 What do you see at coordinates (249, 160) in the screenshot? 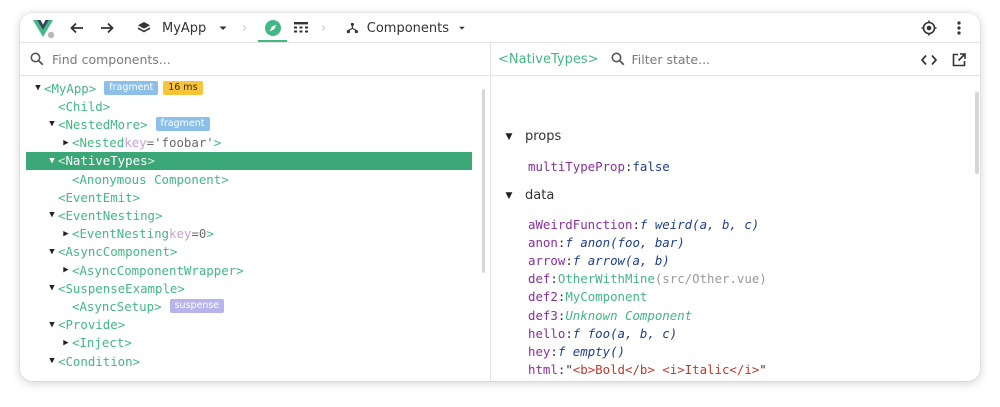
I see `tree-node-row: ▼ < NativeTypes >` at bounding box center [249, 160].